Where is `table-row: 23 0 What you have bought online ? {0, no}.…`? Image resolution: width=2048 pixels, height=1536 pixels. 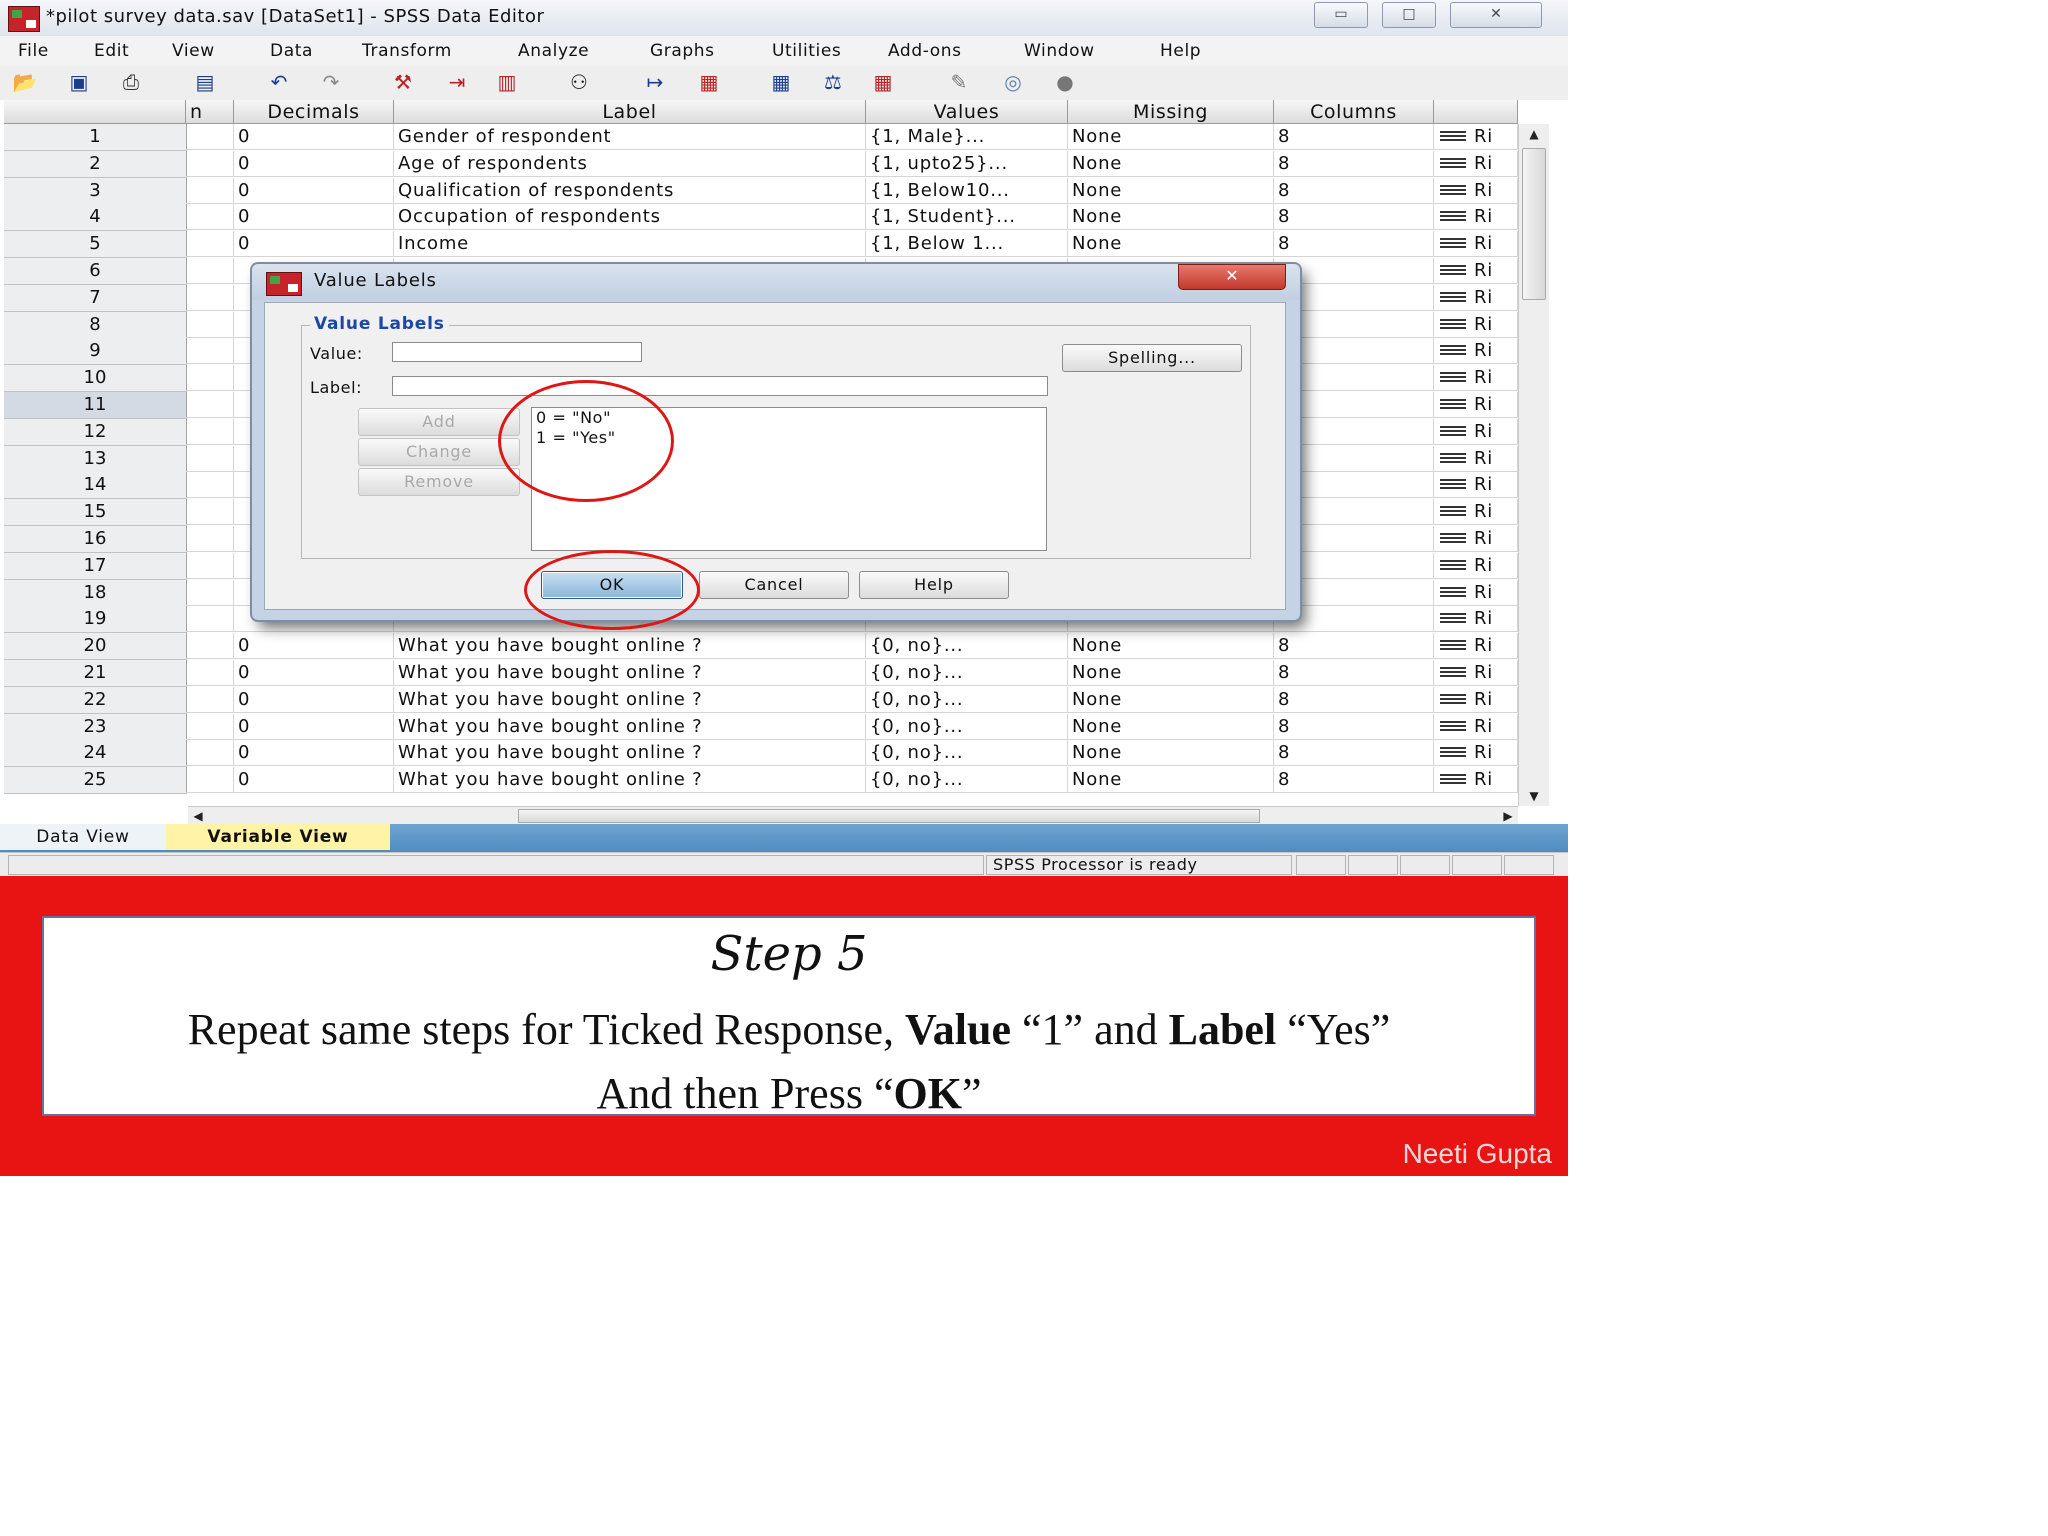 table-row: 23 0 What you have bought online ? {0, no}.… is located at coordinates (760, 727).